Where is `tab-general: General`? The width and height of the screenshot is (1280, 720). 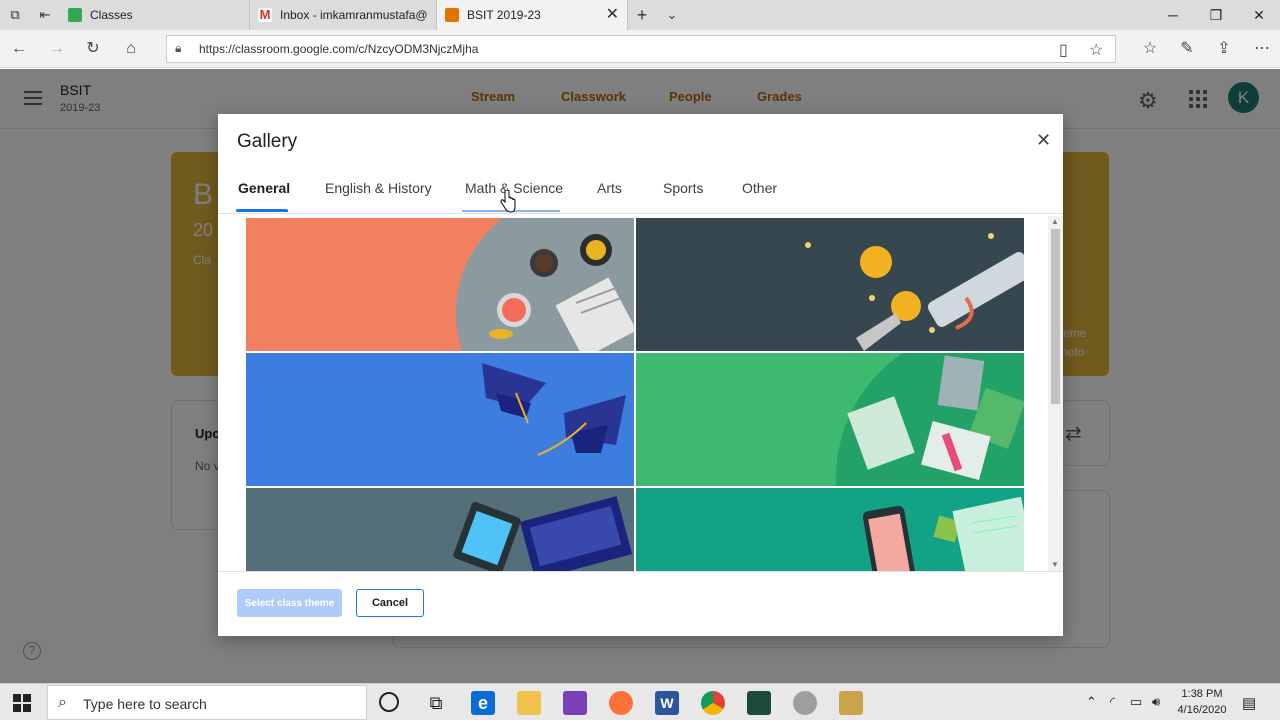
tab-general: General is located at coordinates (264, 188).